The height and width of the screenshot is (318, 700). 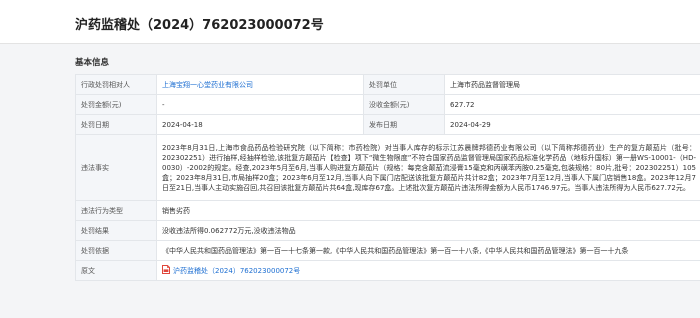 What do you see at coordinates (404, 104) in the screenshot?
I see `confiscated-amount-label: 没收金额(元)` at bounding box center [404, 104].